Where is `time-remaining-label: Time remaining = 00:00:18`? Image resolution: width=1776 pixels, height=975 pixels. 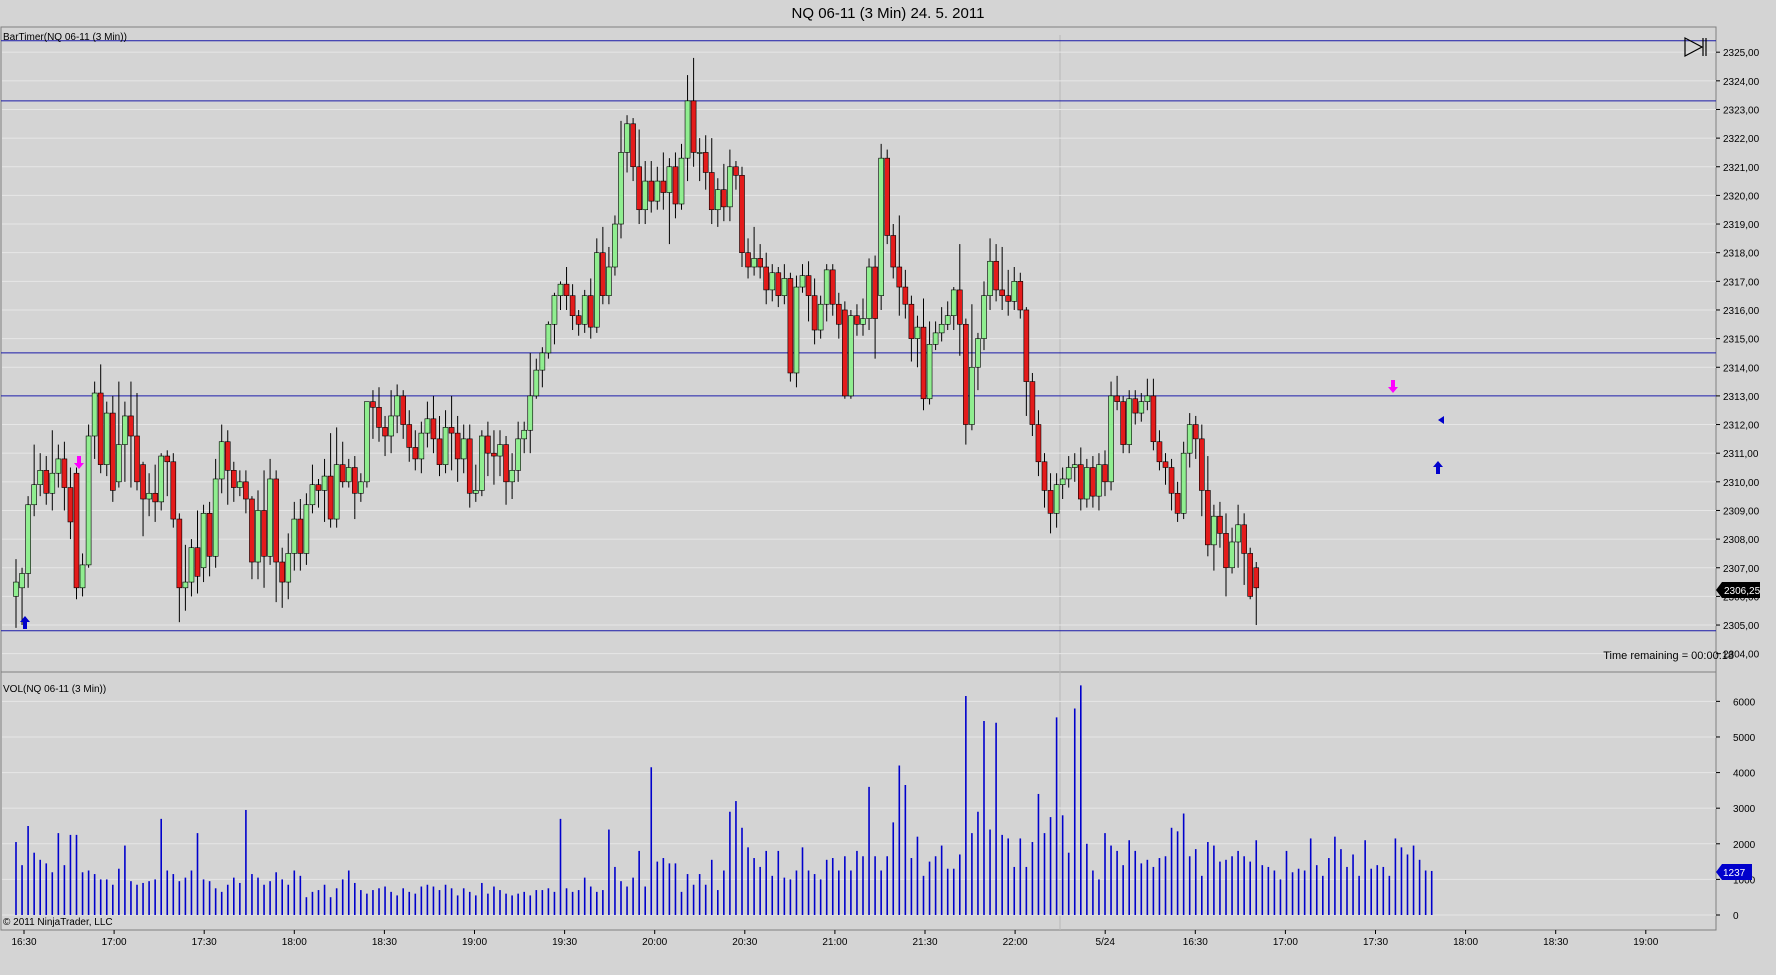 time-remaining-label: Time remaining = 00:00:18 is located at coordinates (1668, 656).